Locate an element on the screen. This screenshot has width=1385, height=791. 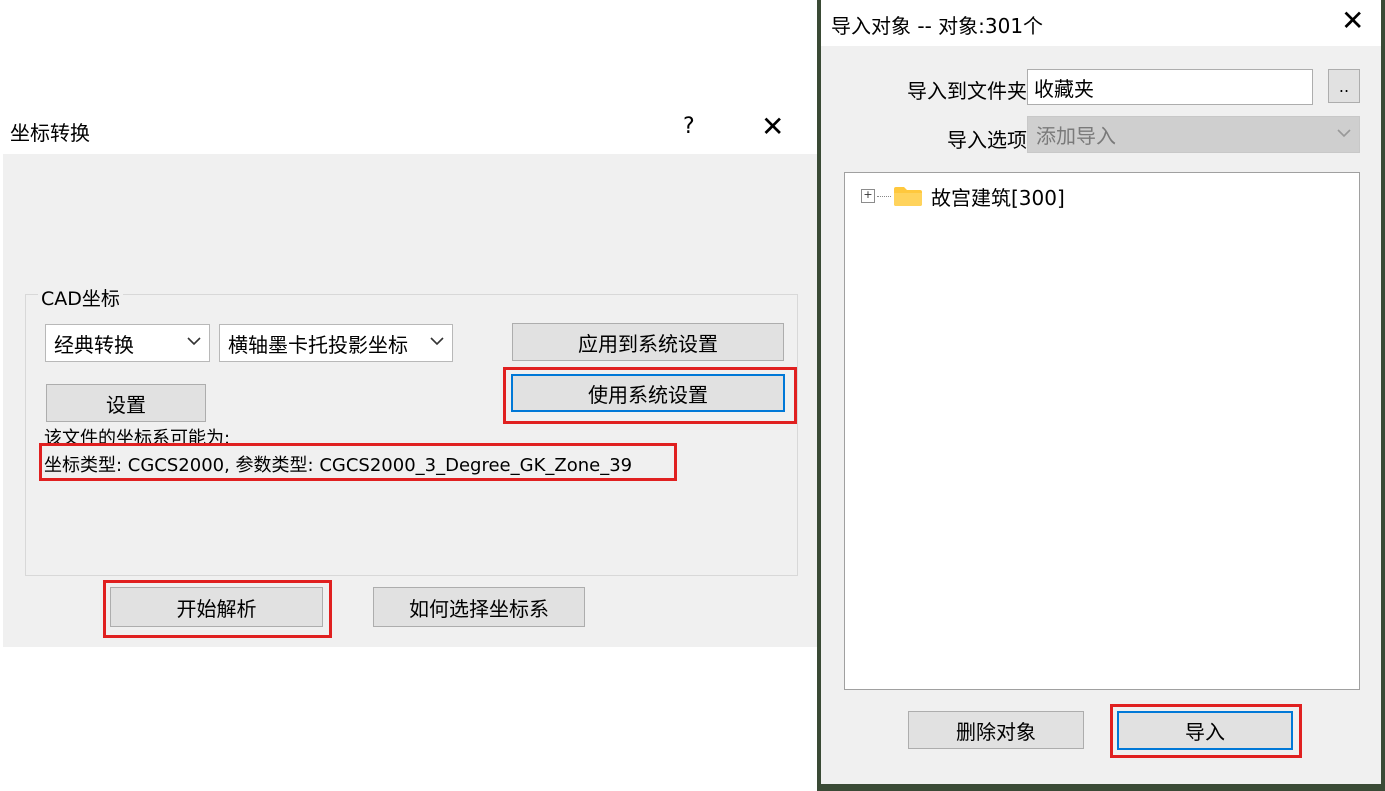
dialog-title: 坐标转换 is located at coordinates (50, 133).